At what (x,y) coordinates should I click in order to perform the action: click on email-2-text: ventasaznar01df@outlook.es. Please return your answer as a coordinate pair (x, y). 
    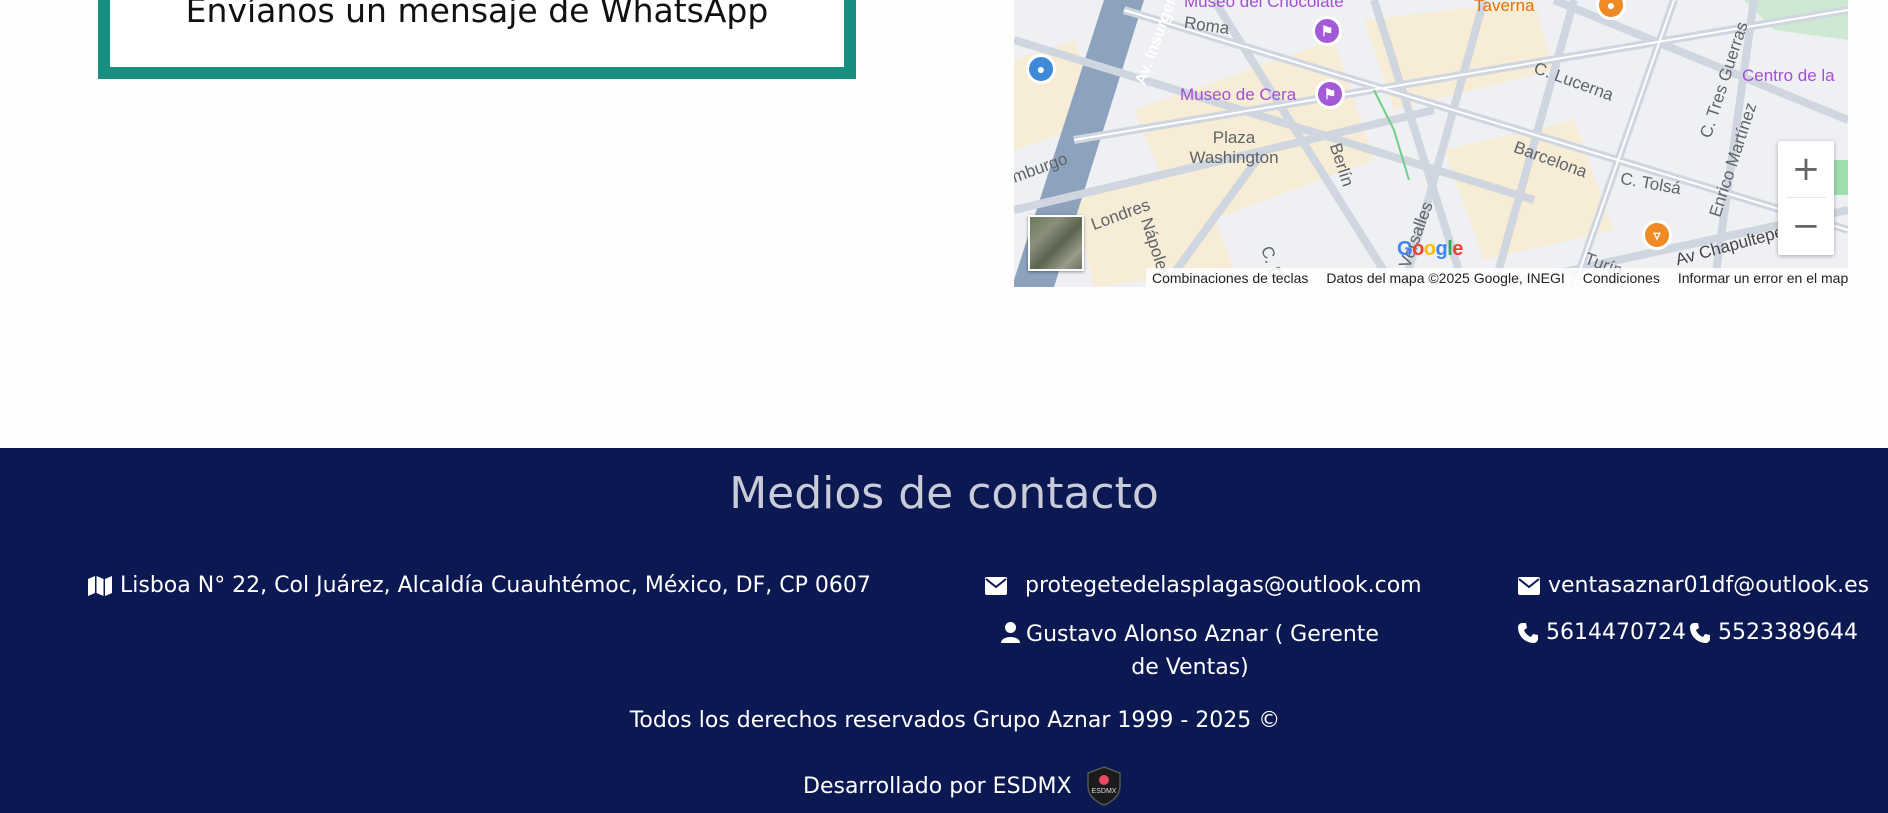
    Looking at the image, I should click on (1708, 585).